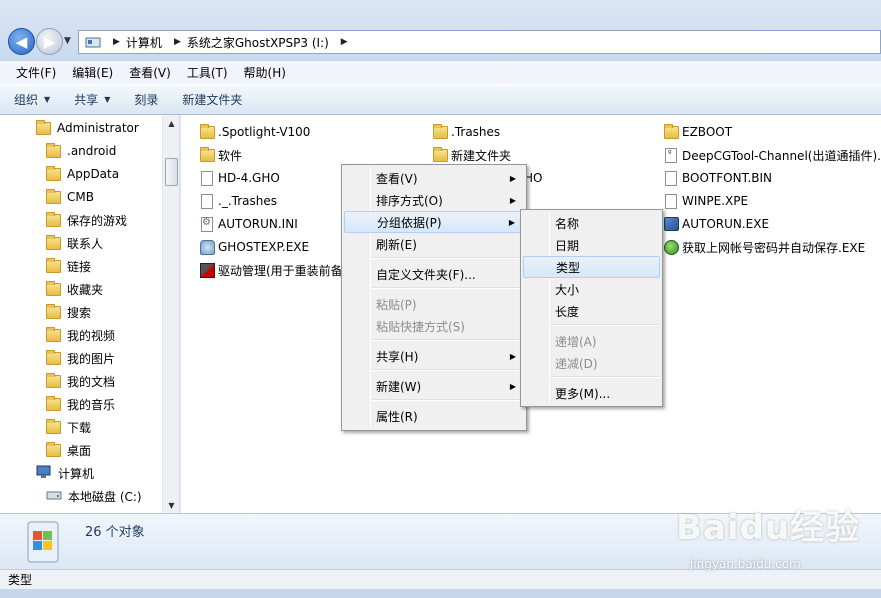 The width and height of the screenshot is (881, 598). What do you see at coordinates (434, 222) in the screenshot?
I see `ctx-group-by: 分组依据(P) ▶` at bounding box center [434, 222].